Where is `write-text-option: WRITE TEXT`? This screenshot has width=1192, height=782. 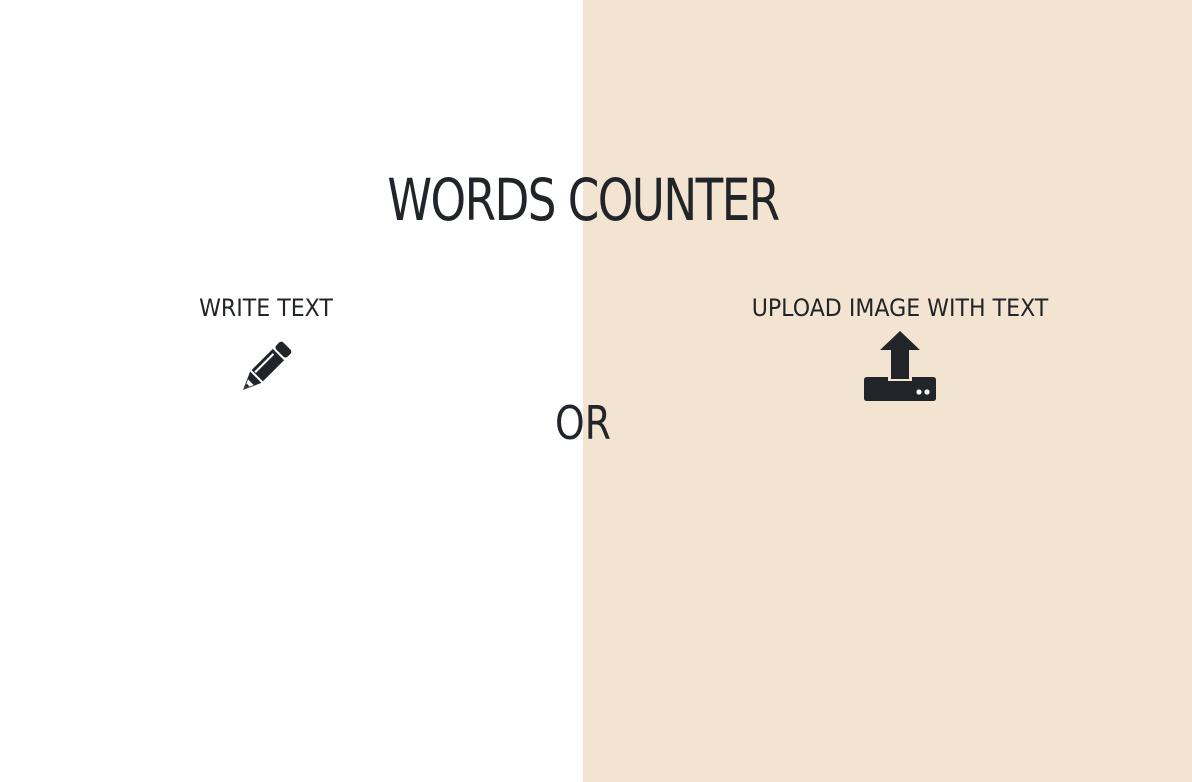
write-text-option: WRITE TEXT is located at coordinates (266, 347).